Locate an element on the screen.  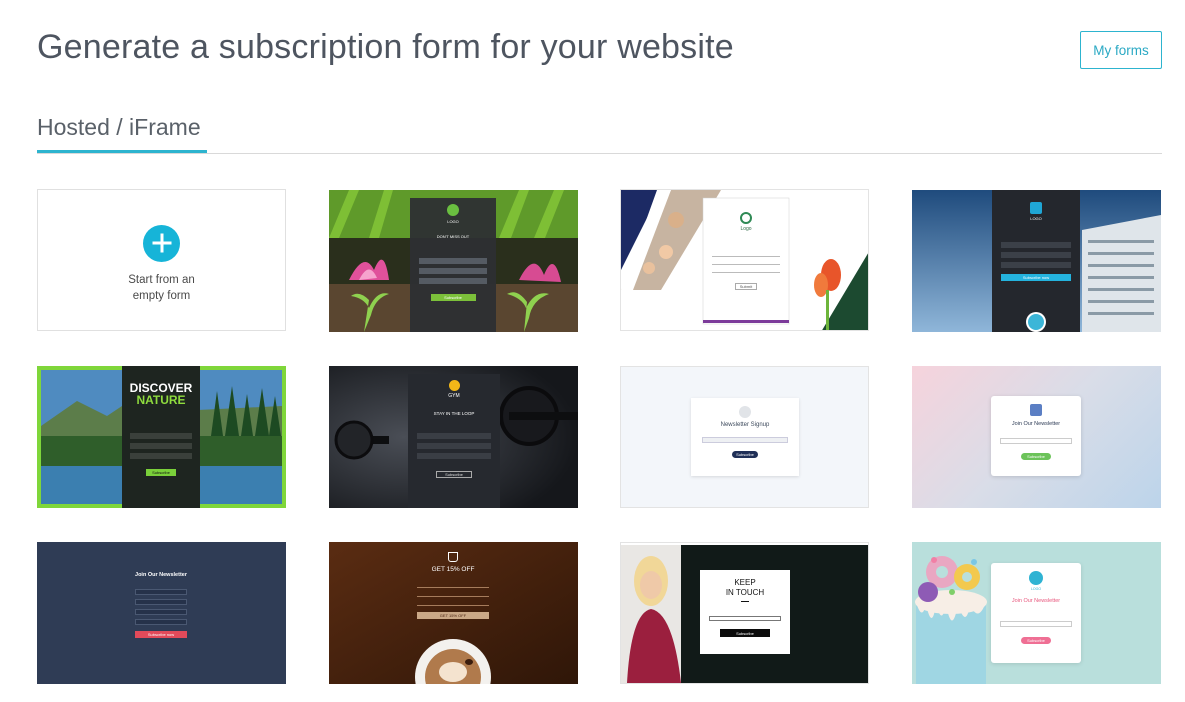
template-card-navy-newsletter: Join Our Newsletter Subscribe now is located at coordinates (161, 613).